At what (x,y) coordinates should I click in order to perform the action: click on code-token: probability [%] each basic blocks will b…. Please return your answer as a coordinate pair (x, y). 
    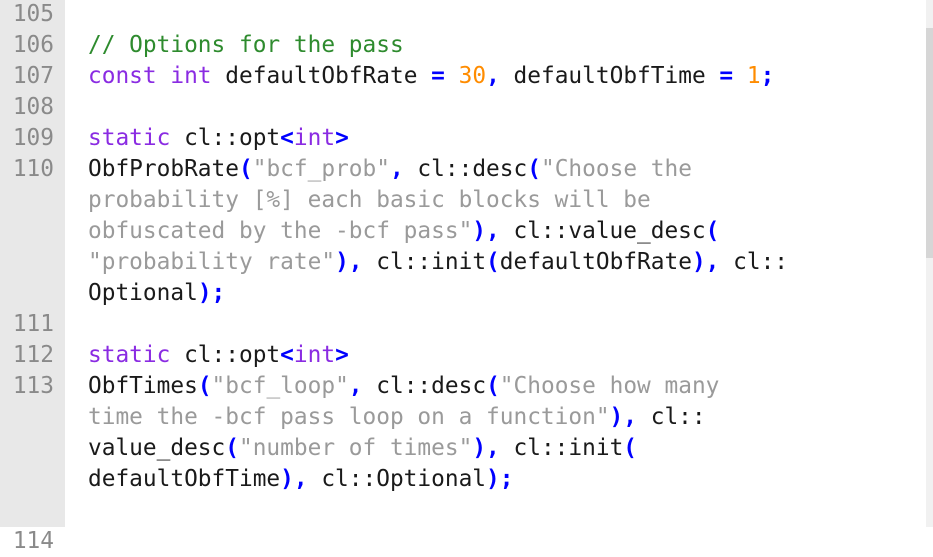
    Looking at the image, I should click on (369, 200).